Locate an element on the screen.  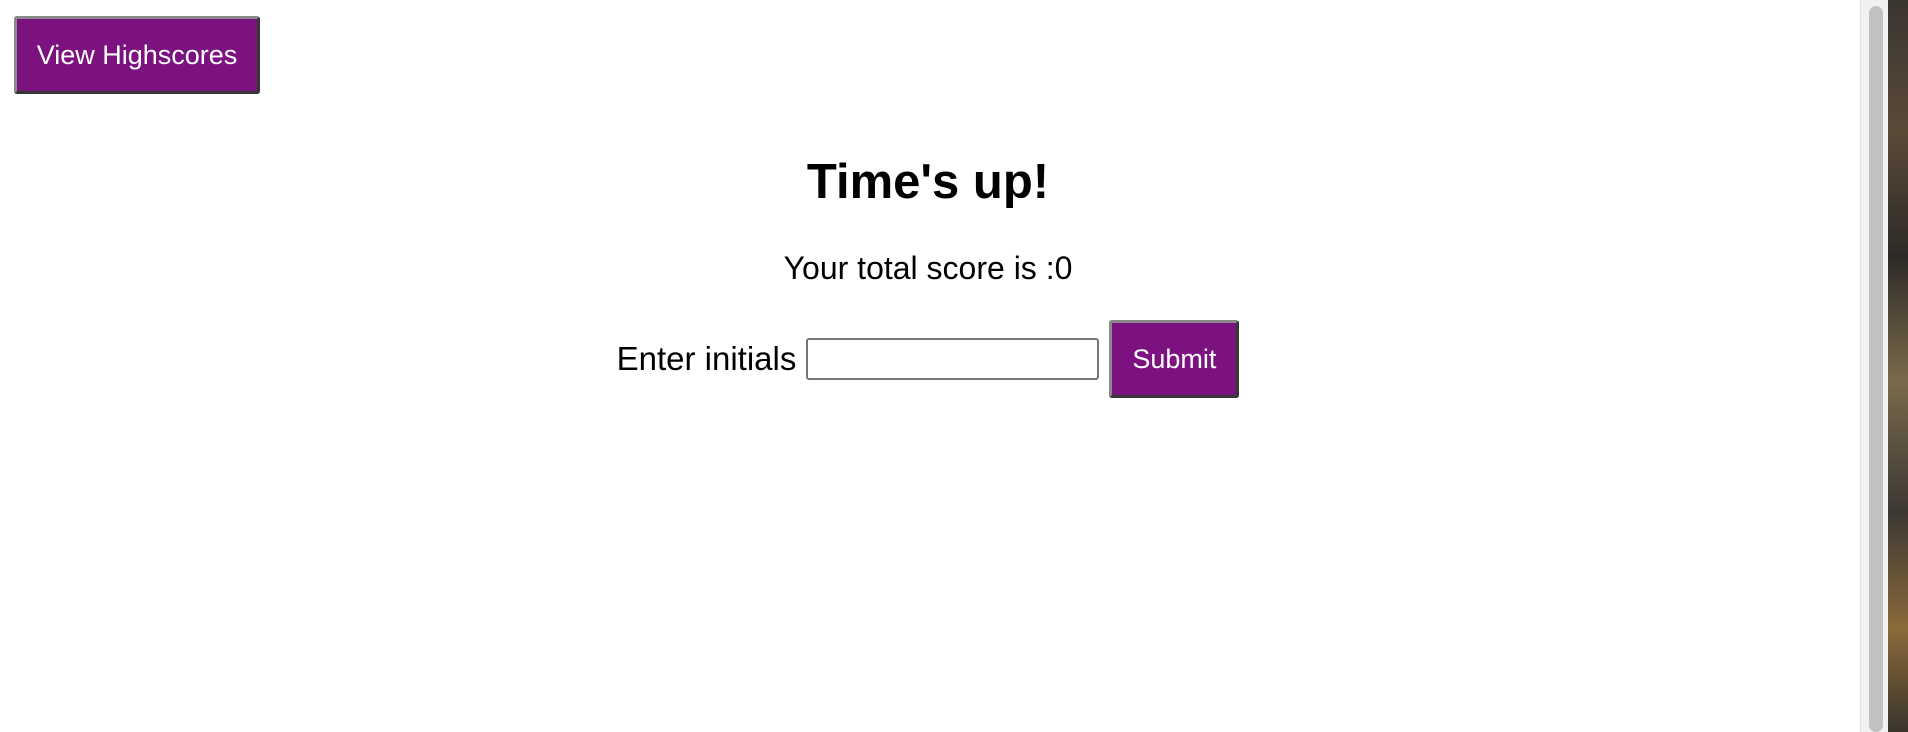
vertical-scrollbar is located at coordinates (1874, 366).